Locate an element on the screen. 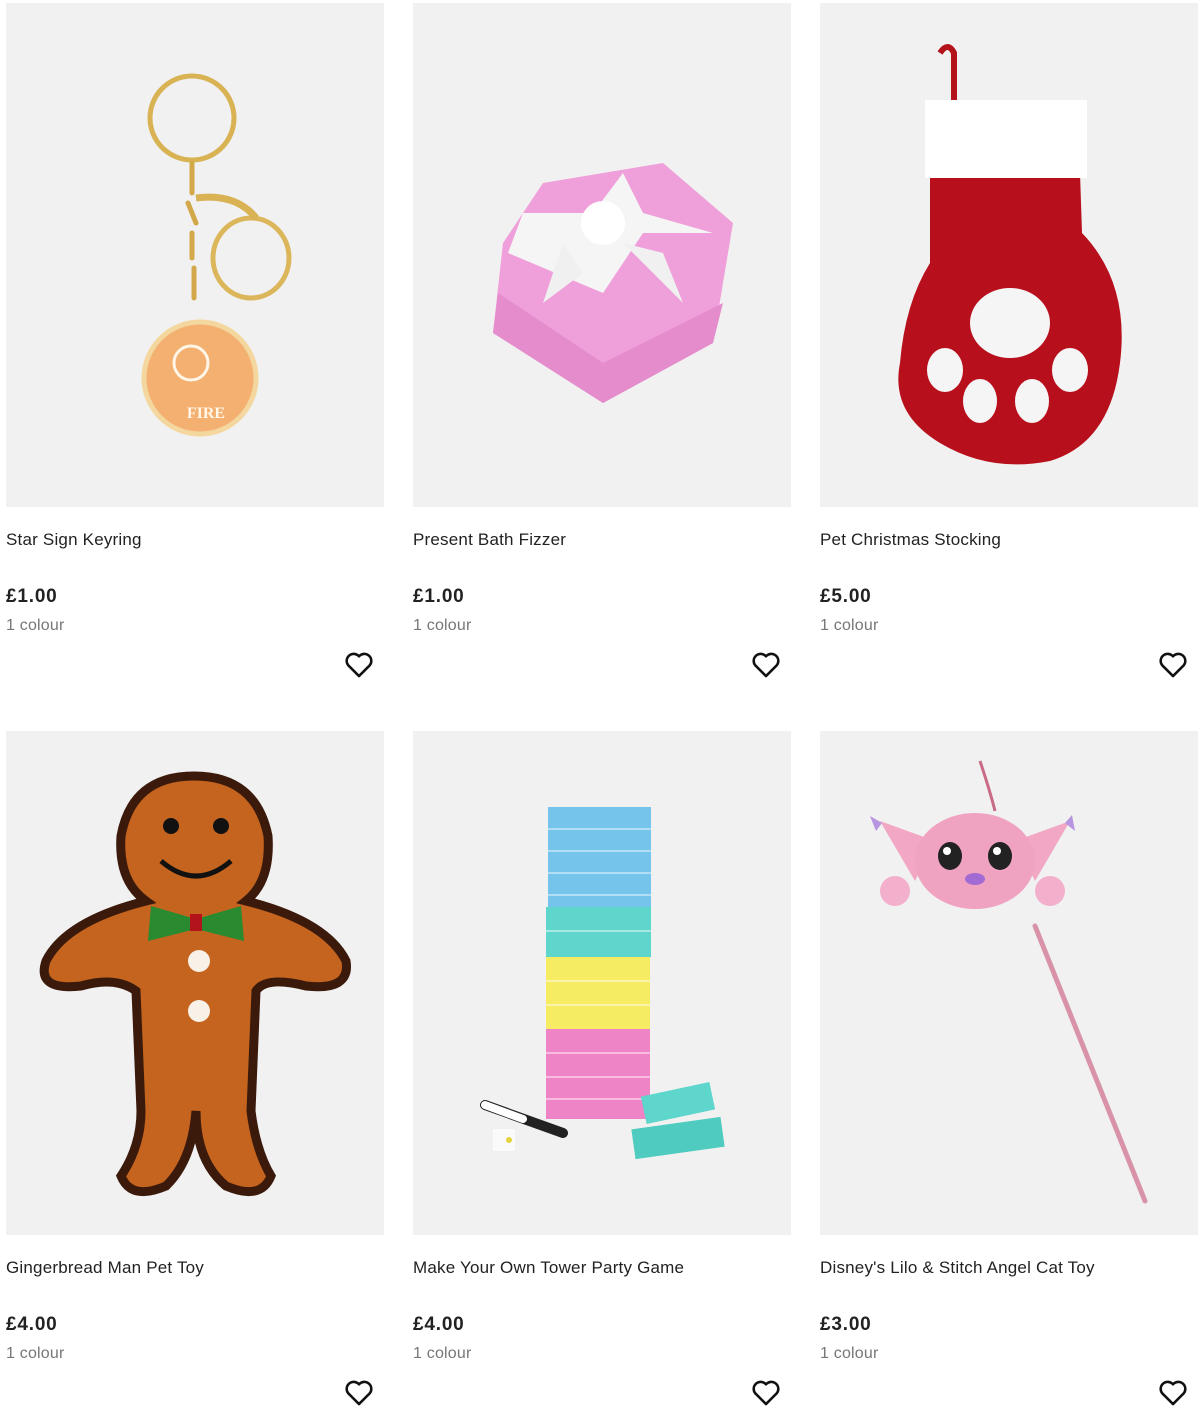  product-title: Disney's Lilo & Stitch Angel Cat Toy is located at coordinates (957, 1268).